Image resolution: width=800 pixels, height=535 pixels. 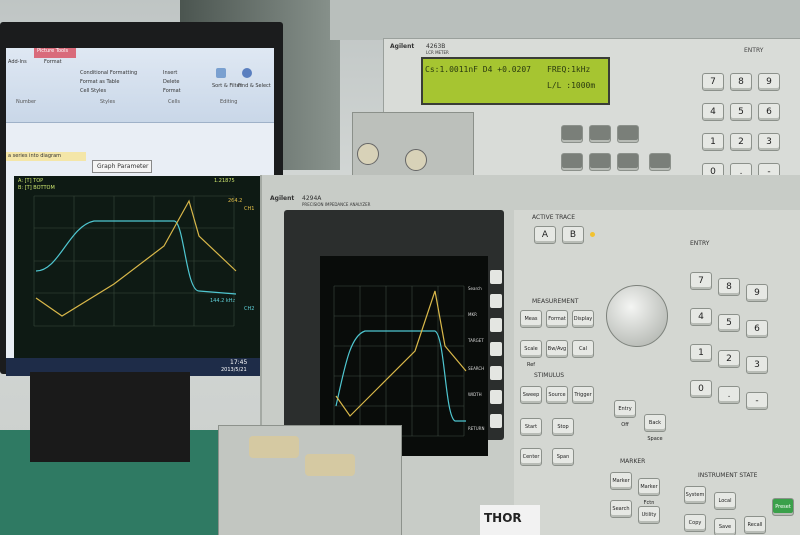 I want to click on ribbon-delete: Delete, so click(x=171, y=82).